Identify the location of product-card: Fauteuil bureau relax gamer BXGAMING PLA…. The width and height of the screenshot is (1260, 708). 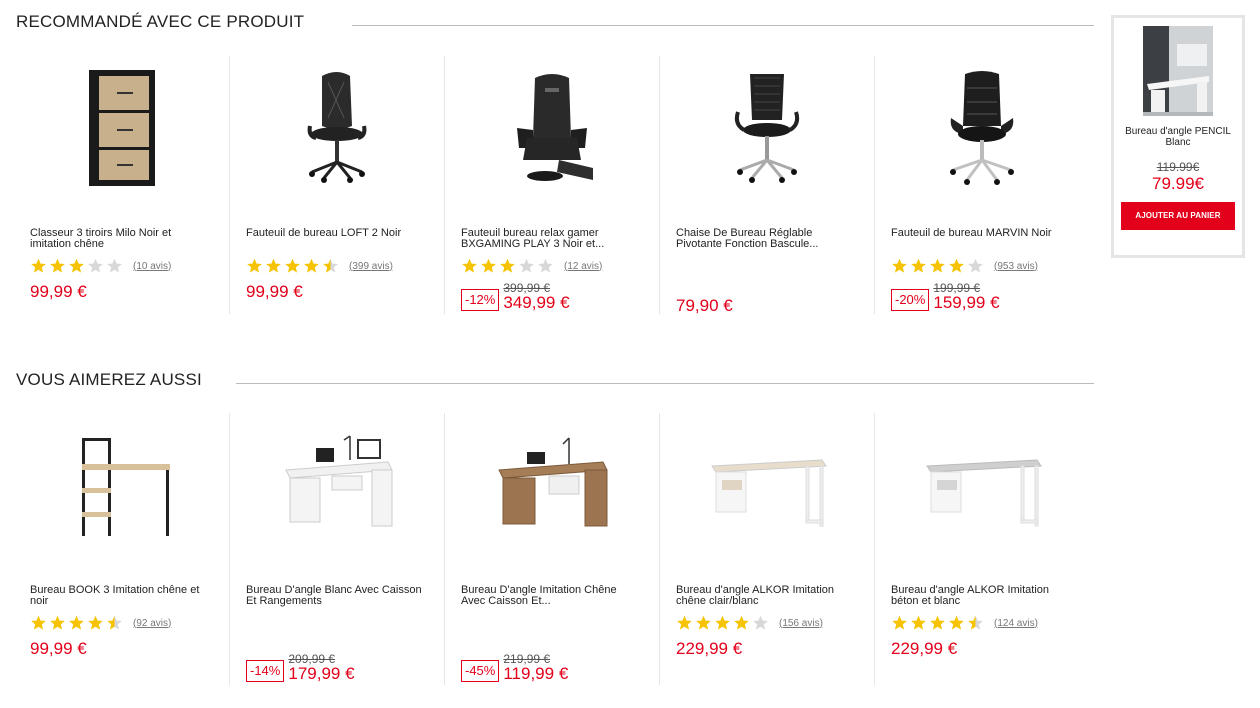
(551, 185).